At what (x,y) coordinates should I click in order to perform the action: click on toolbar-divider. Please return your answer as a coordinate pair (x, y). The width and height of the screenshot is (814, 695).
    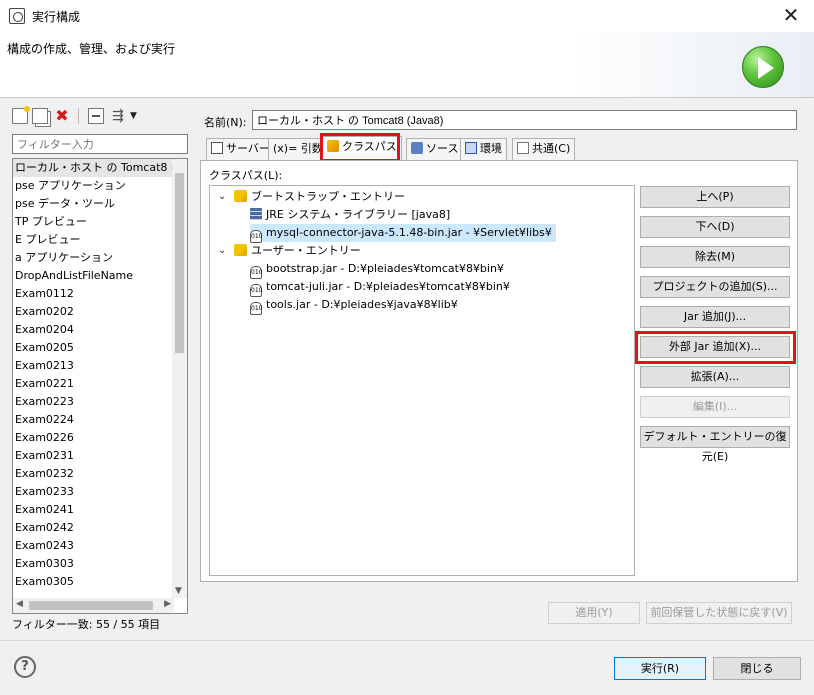
    Looking at the image, I should click on (78, 116).